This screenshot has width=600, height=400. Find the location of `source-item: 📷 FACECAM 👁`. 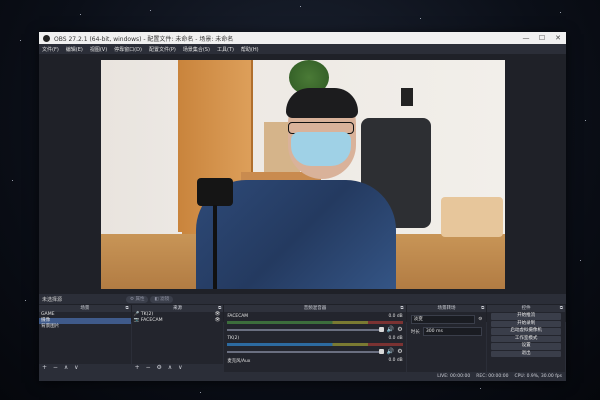

source-item: 📷 FACECAM 👁 is located at coordinates (178, 321).